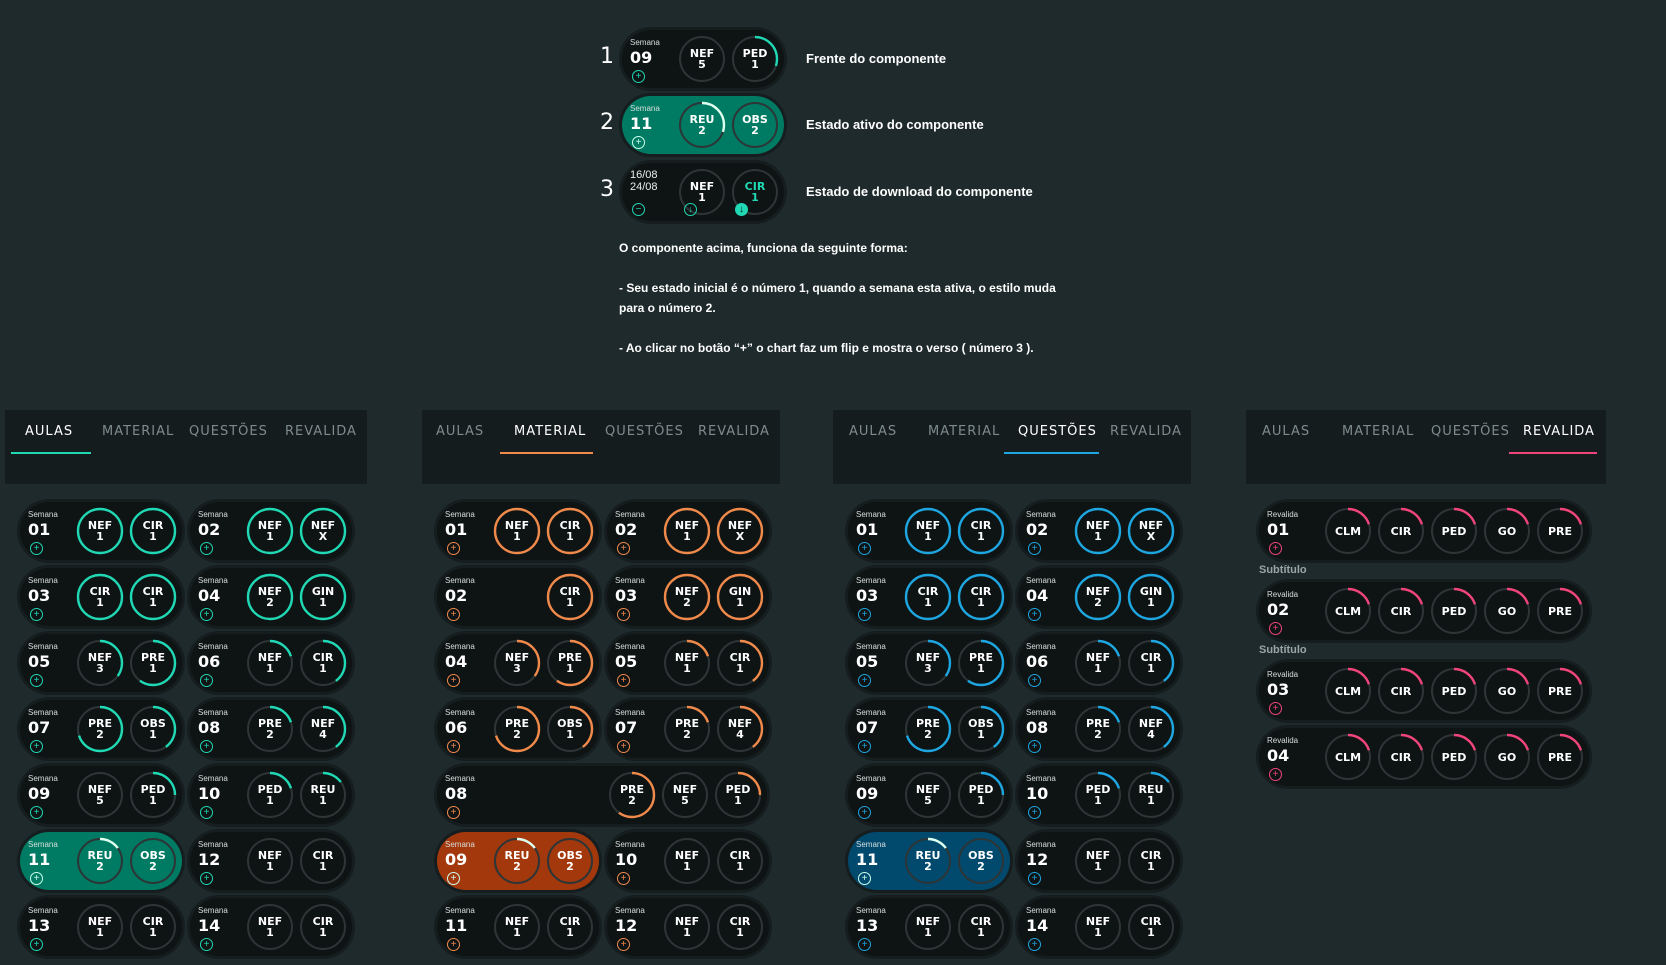 The image size is (1666, 965). I want to click on week-card: Semana 01 + NEF 1 CIR 1, so click(518, 531).